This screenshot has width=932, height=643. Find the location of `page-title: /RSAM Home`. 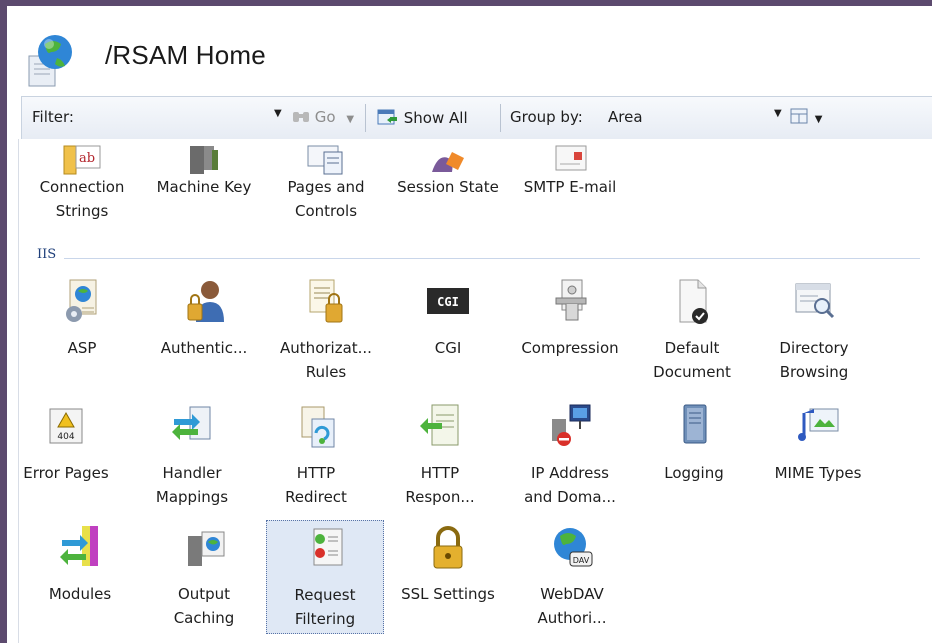

page-title: /RSAM Home is located at coordinates (185, 55).